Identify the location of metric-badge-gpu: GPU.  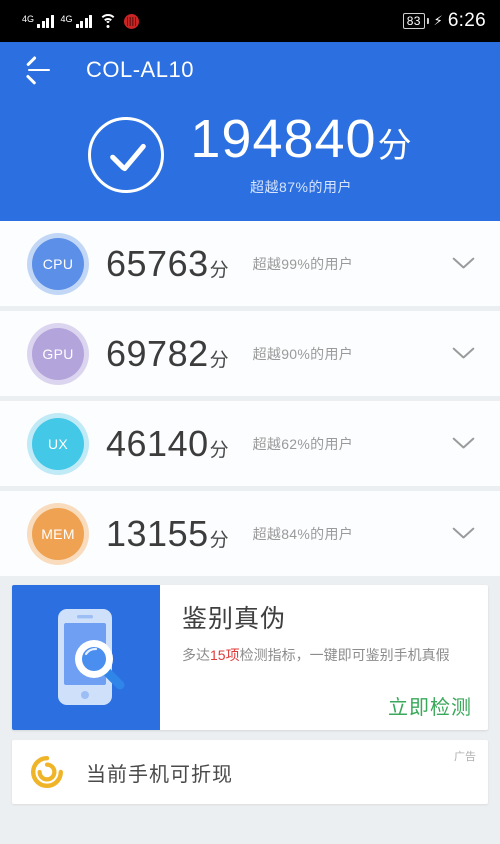
(58, 353).